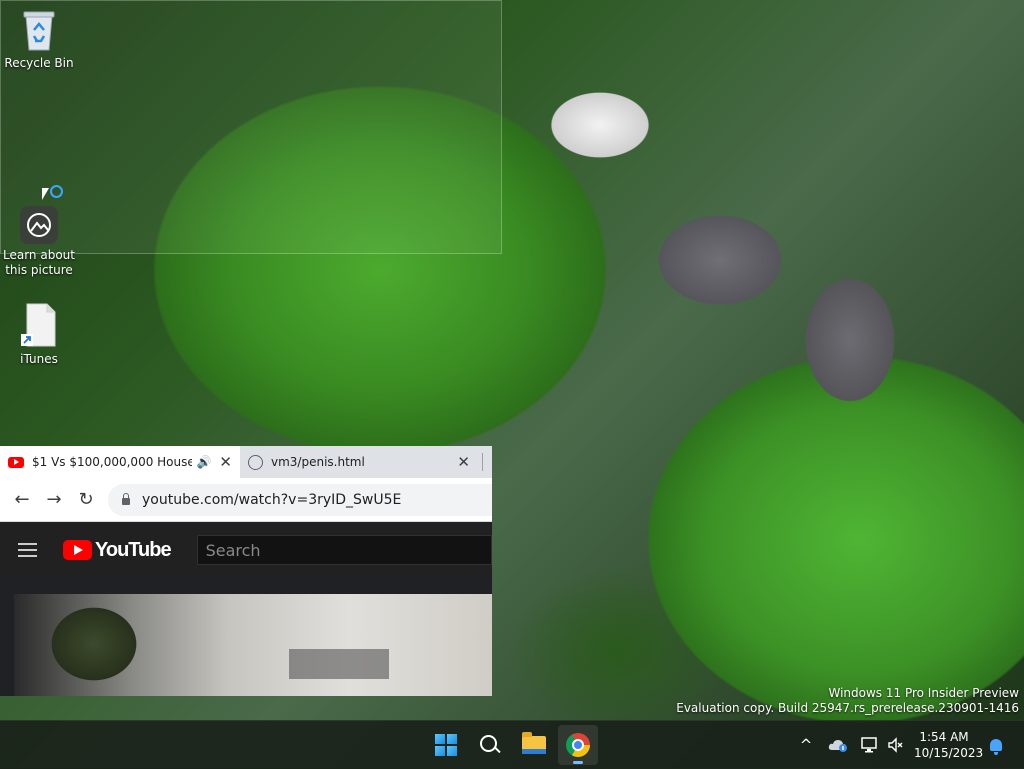  Describe the element at coordinates (77, 550) in the screenshot. I see `youtube-play-icon` at that location.